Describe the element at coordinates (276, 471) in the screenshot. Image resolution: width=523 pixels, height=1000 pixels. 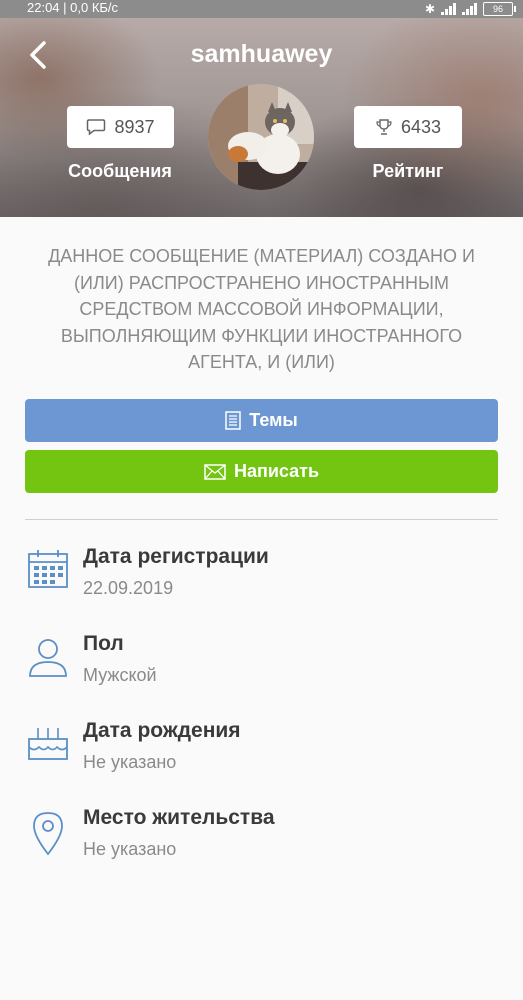
I see `write-button-label: Написать` at that location.